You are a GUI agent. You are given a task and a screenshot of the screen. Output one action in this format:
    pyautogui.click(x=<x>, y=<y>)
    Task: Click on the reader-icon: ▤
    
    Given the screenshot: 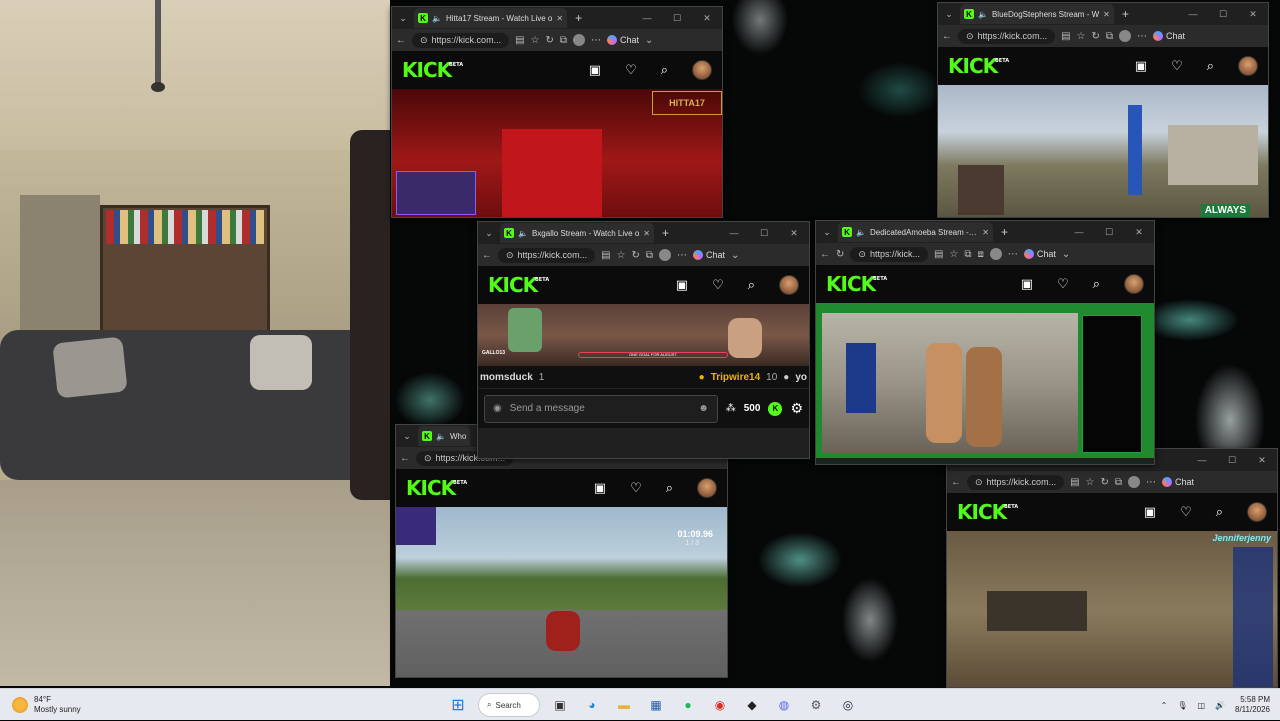 What is the action you would take?
    pyautogui.click(x=519, y=40)
    